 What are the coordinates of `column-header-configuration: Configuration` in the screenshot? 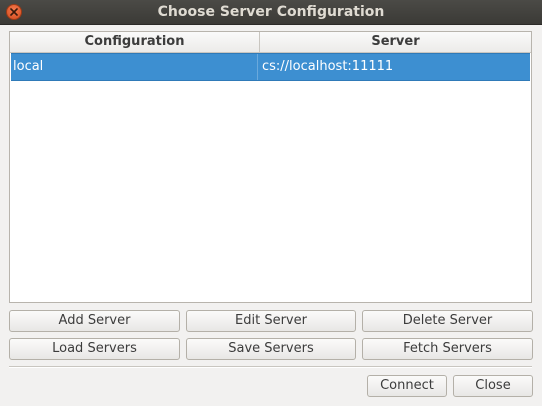 It's located at (135, 42).